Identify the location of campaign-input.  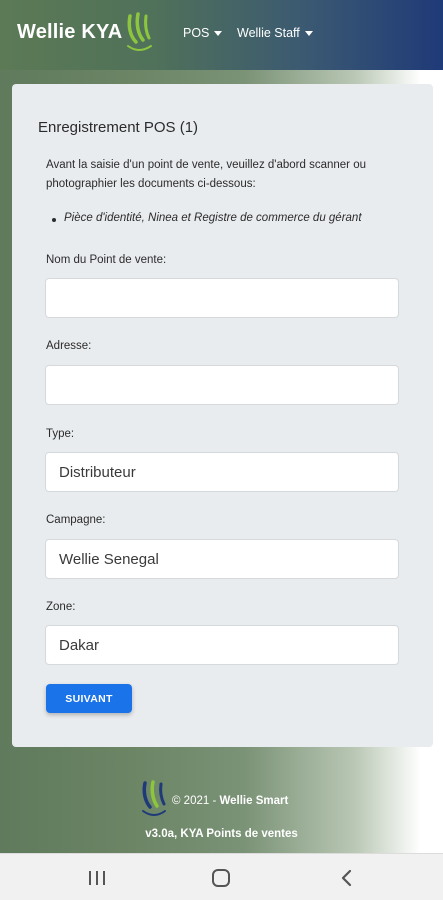
(222, 559).